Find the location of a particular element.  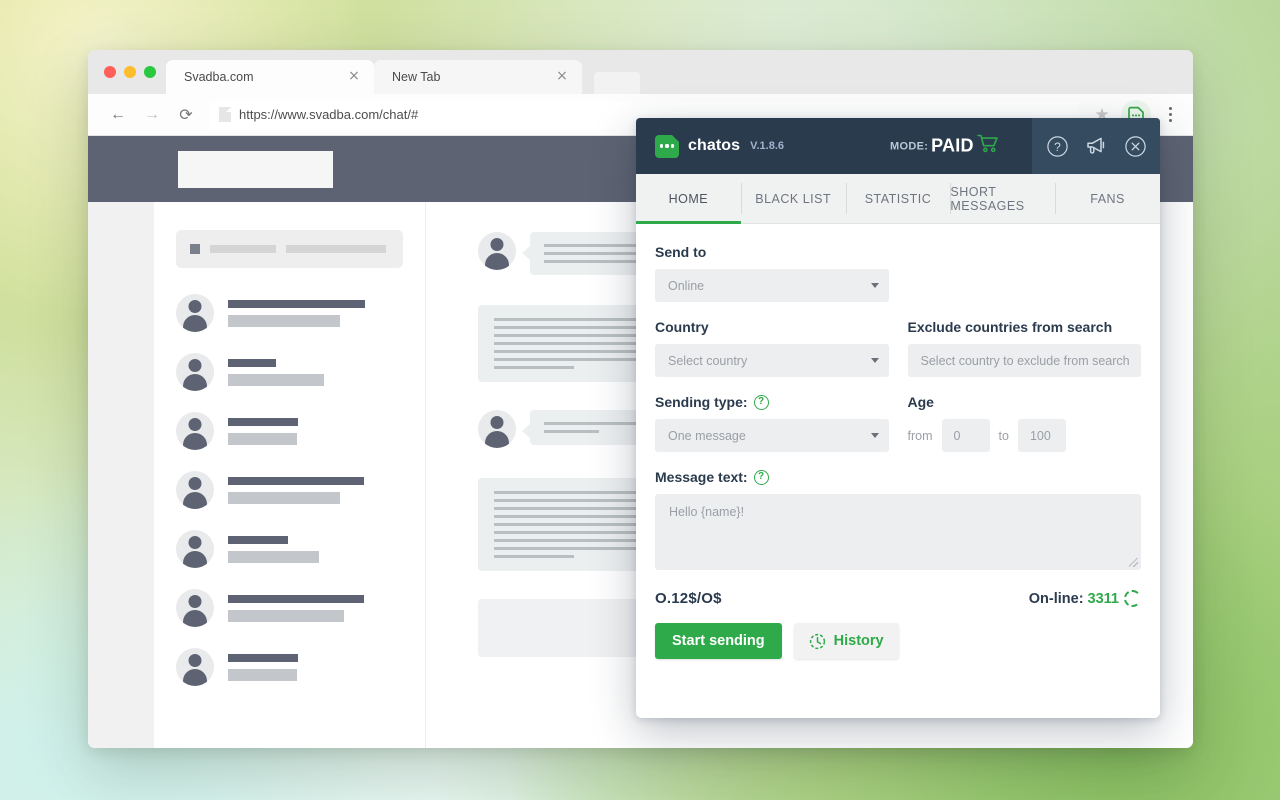

tab-statistic: STATISTIC is located at coordinates (898, 198).